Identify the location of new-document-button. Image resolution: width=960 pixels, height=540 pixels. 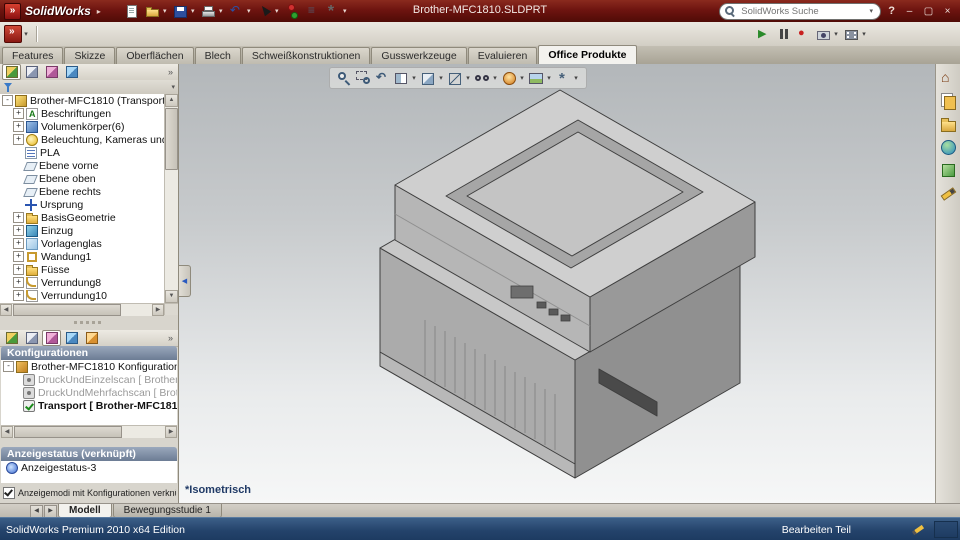
(132, 11).